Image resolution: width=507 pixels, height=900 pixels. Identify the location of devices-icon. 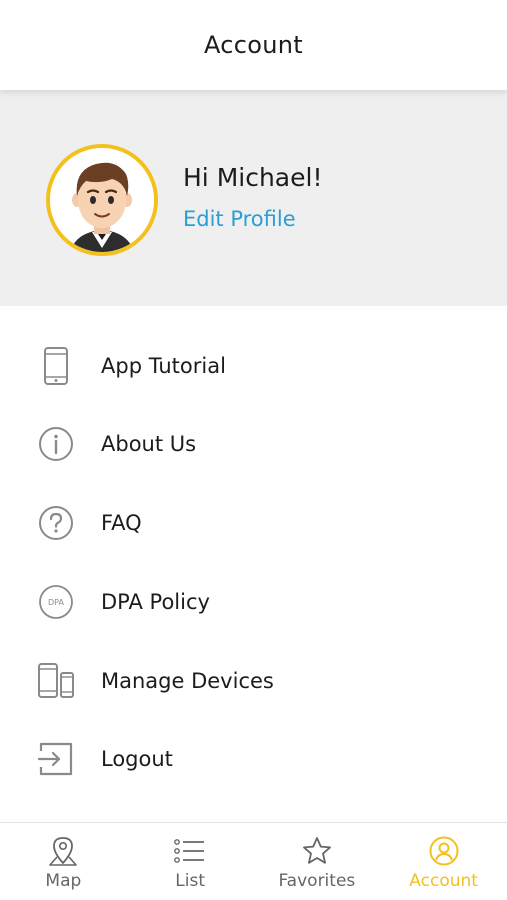
(56, 681).